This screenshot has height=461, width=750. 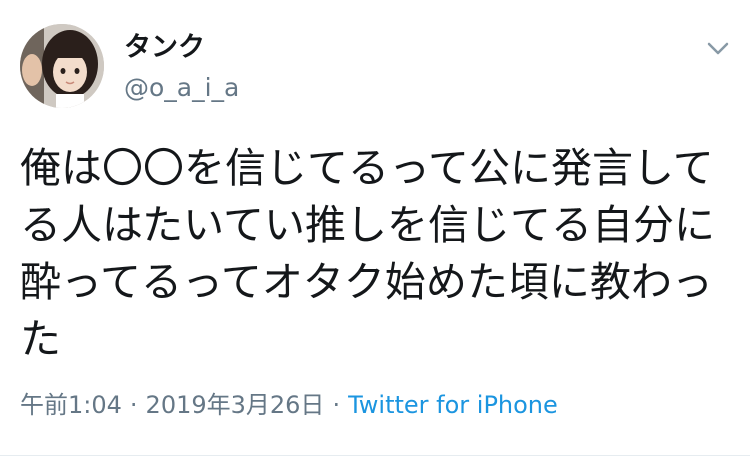 I want to click on tweet-metadata: 午前1:04 · 2019年3月26日 · Twitter for iPhone, so click(x=289, y=405).